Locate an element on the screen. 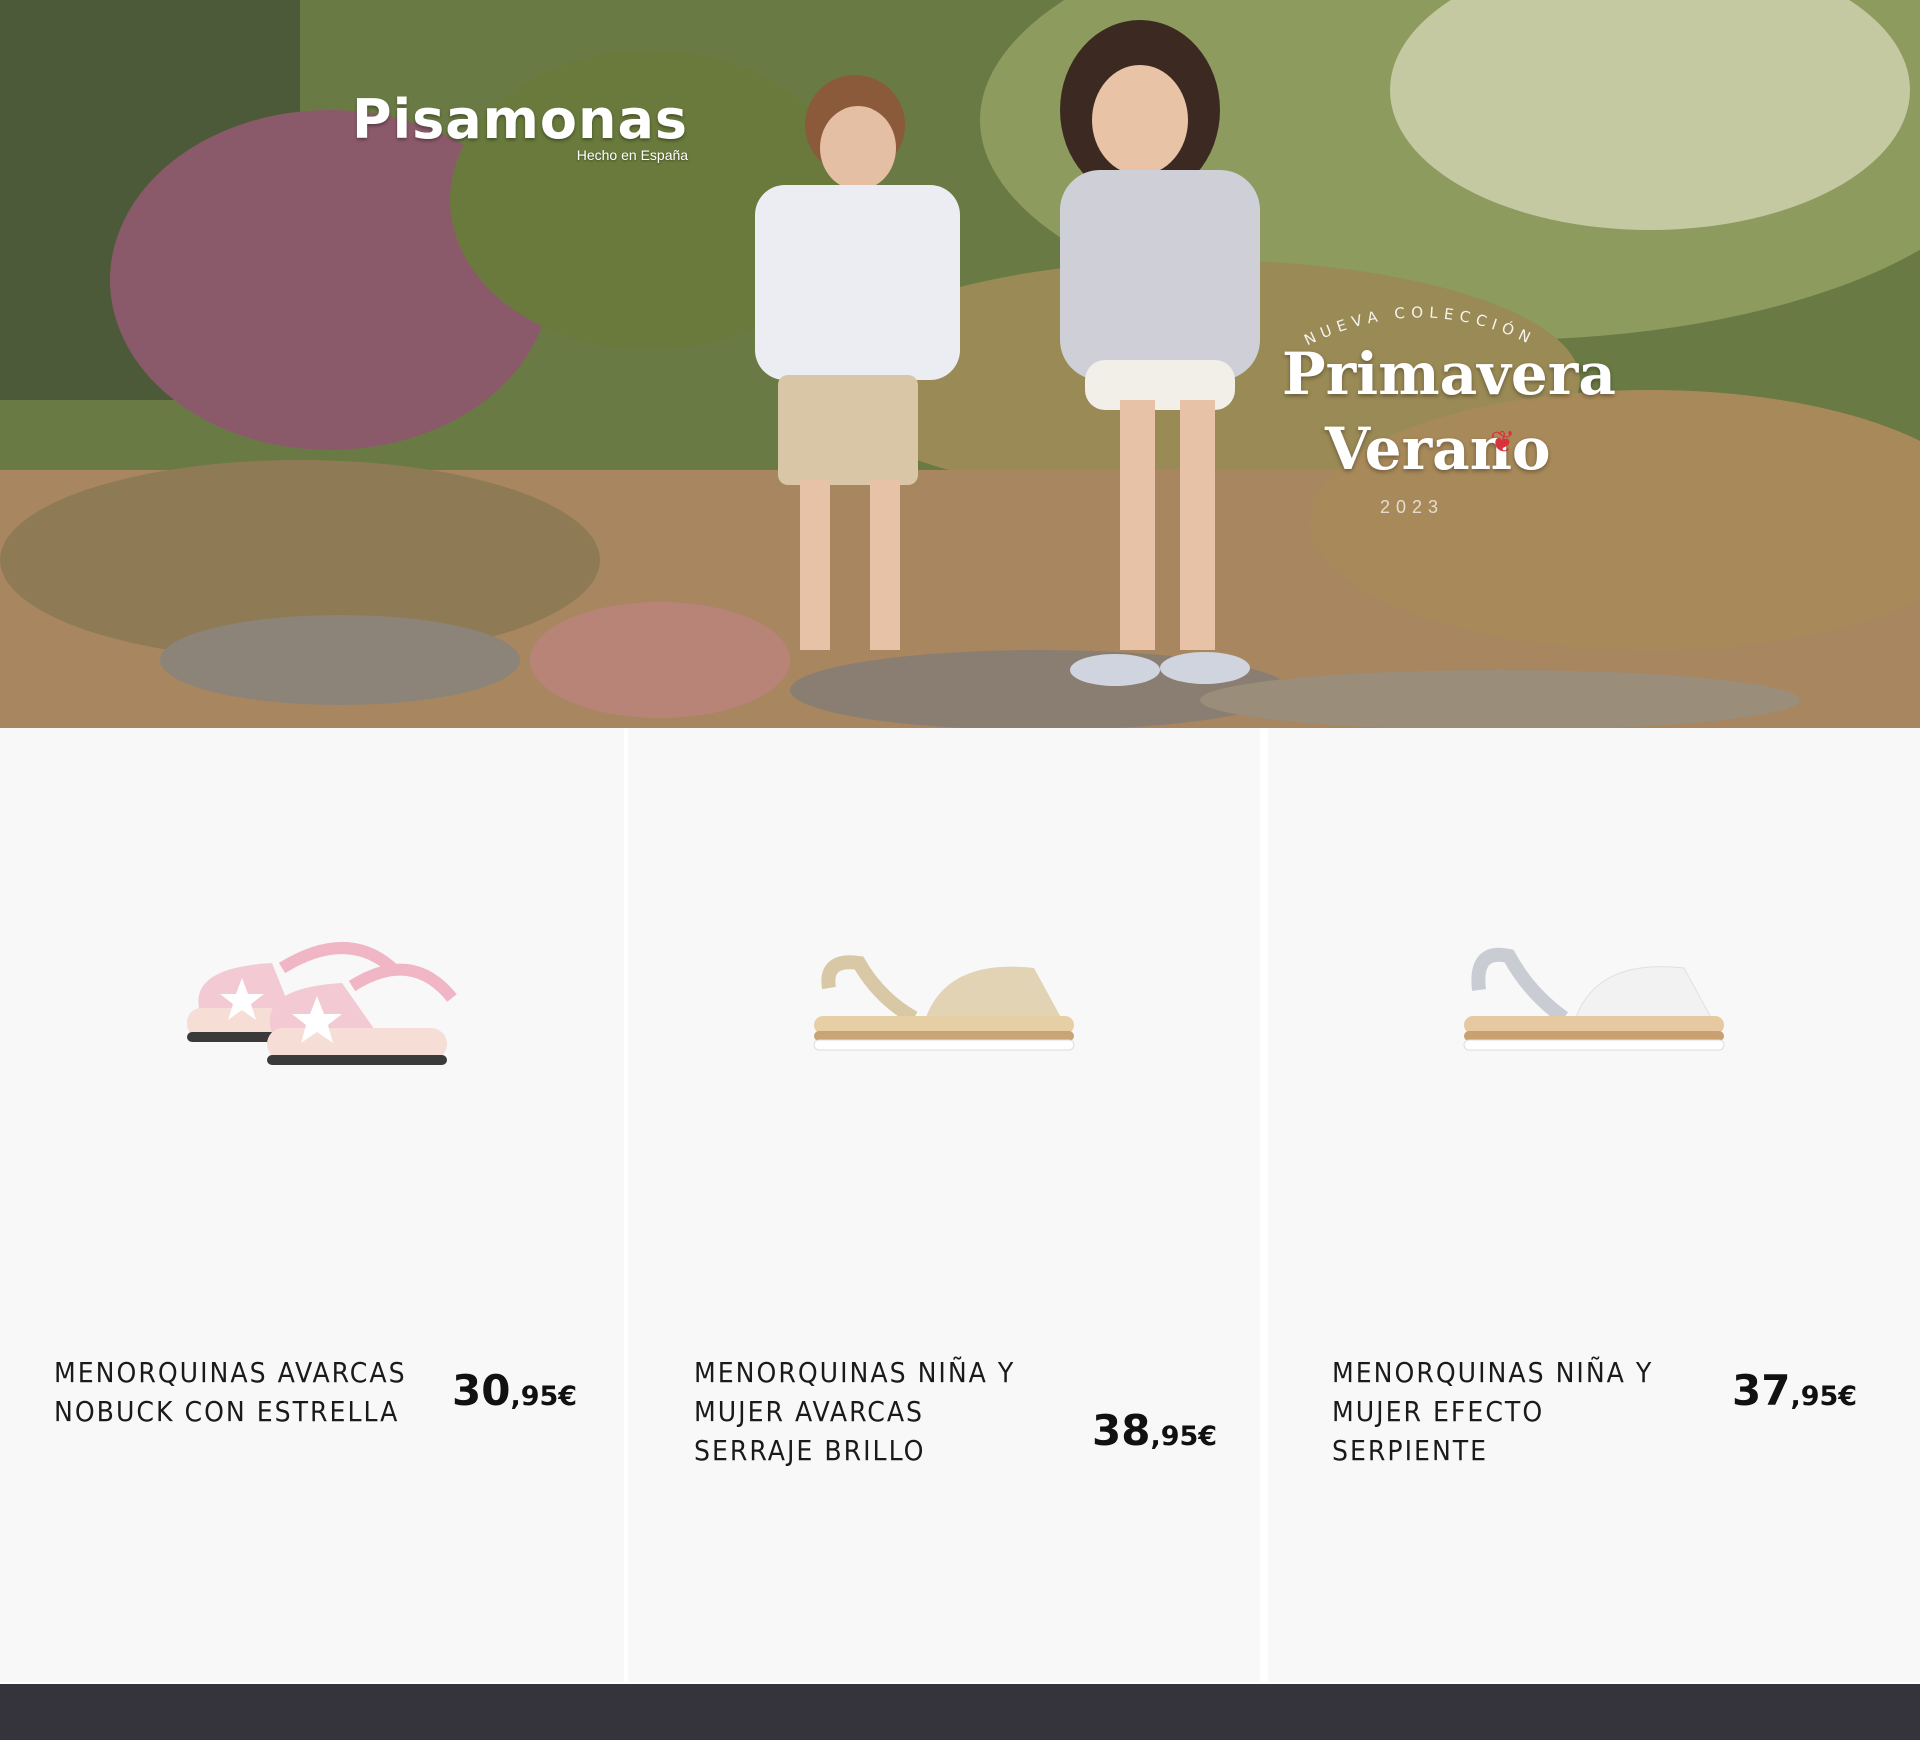 This screenshot has width=1920, height=1740. beige-sandal-icon is located at coordinates (944, 1003).